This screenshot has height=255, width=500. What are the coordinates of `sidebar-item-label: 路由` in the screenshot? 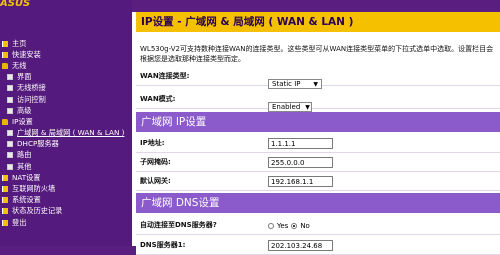 It's located at (24, 155).